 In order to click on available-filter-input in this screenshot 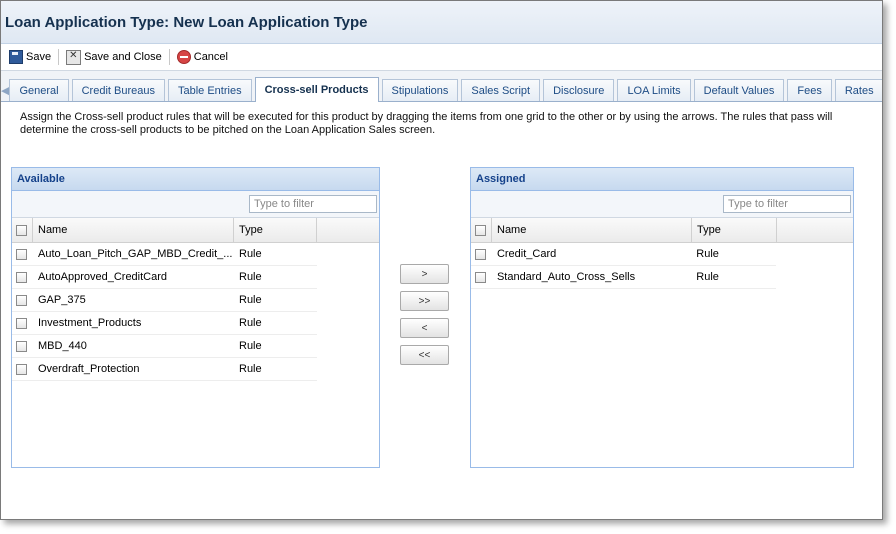, I will do `click(313, 204)`.